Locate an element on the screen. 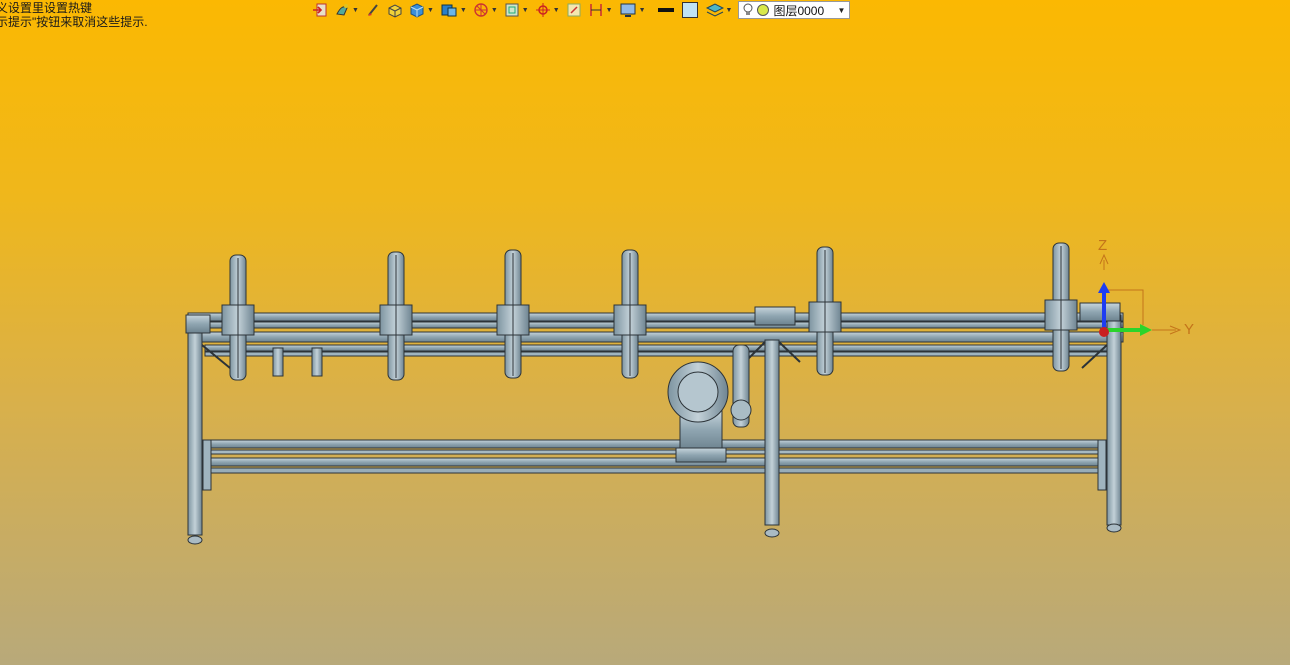 This screenshot has height=665, width=1290. axis-y-label: Y is located at coordinates (1189, 329).